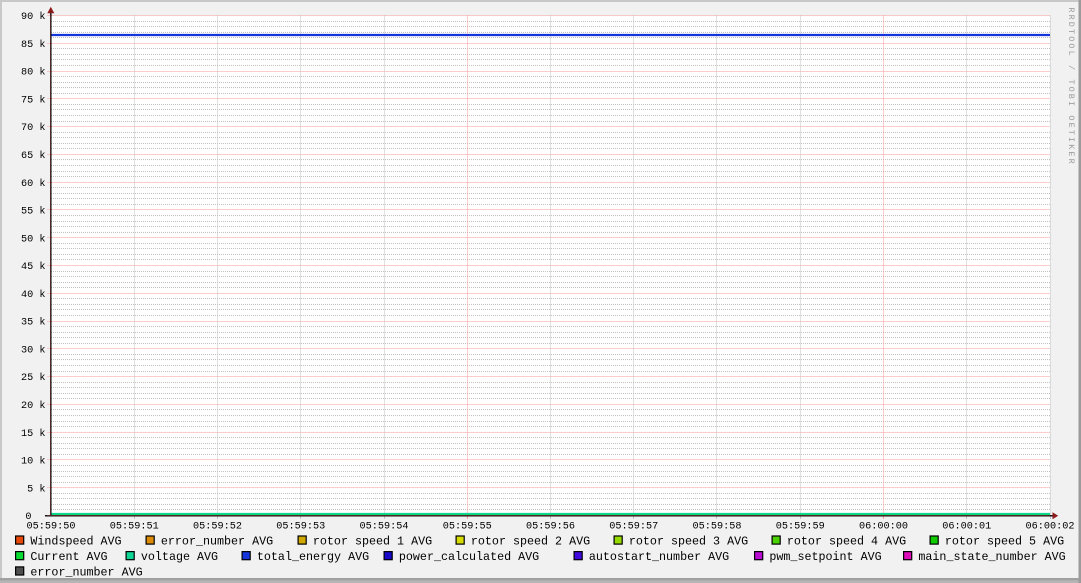  I want to click on svg-text: 20 k, so click(33, 406).